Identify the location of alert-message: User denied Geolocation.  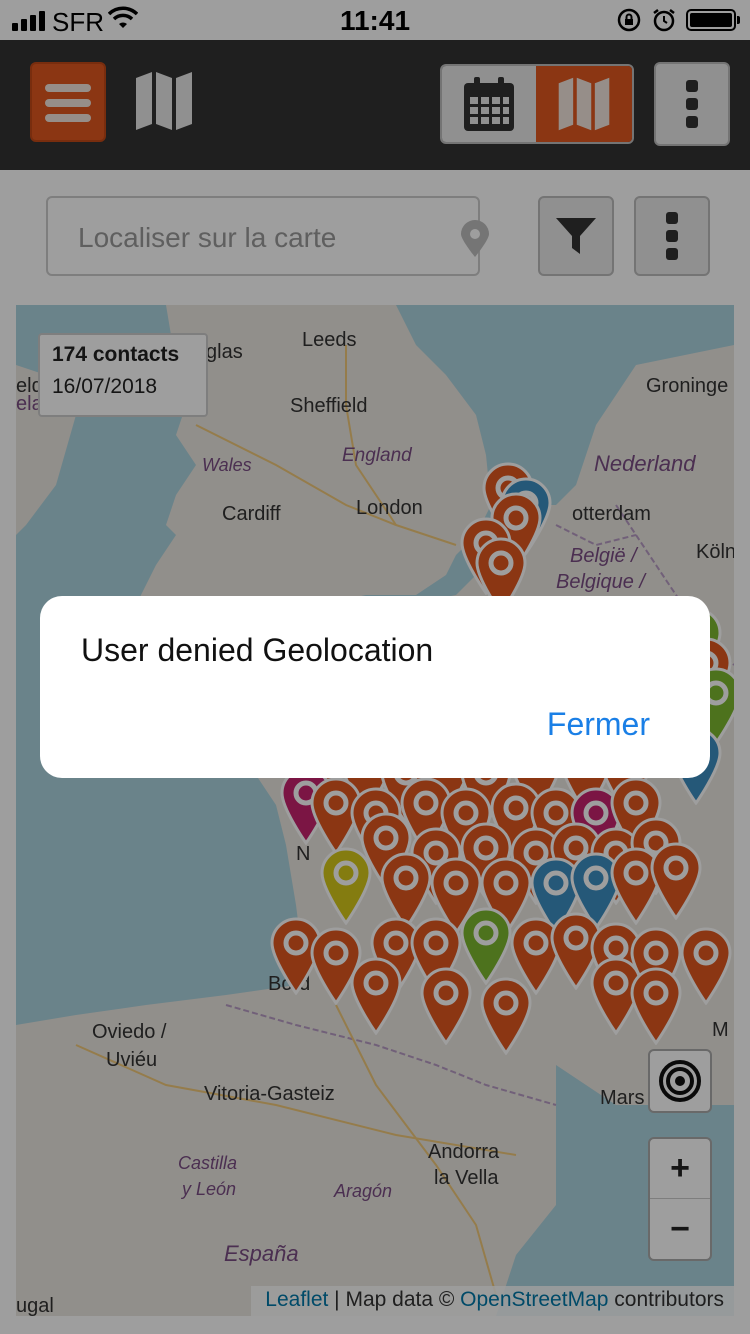
(257, 650).